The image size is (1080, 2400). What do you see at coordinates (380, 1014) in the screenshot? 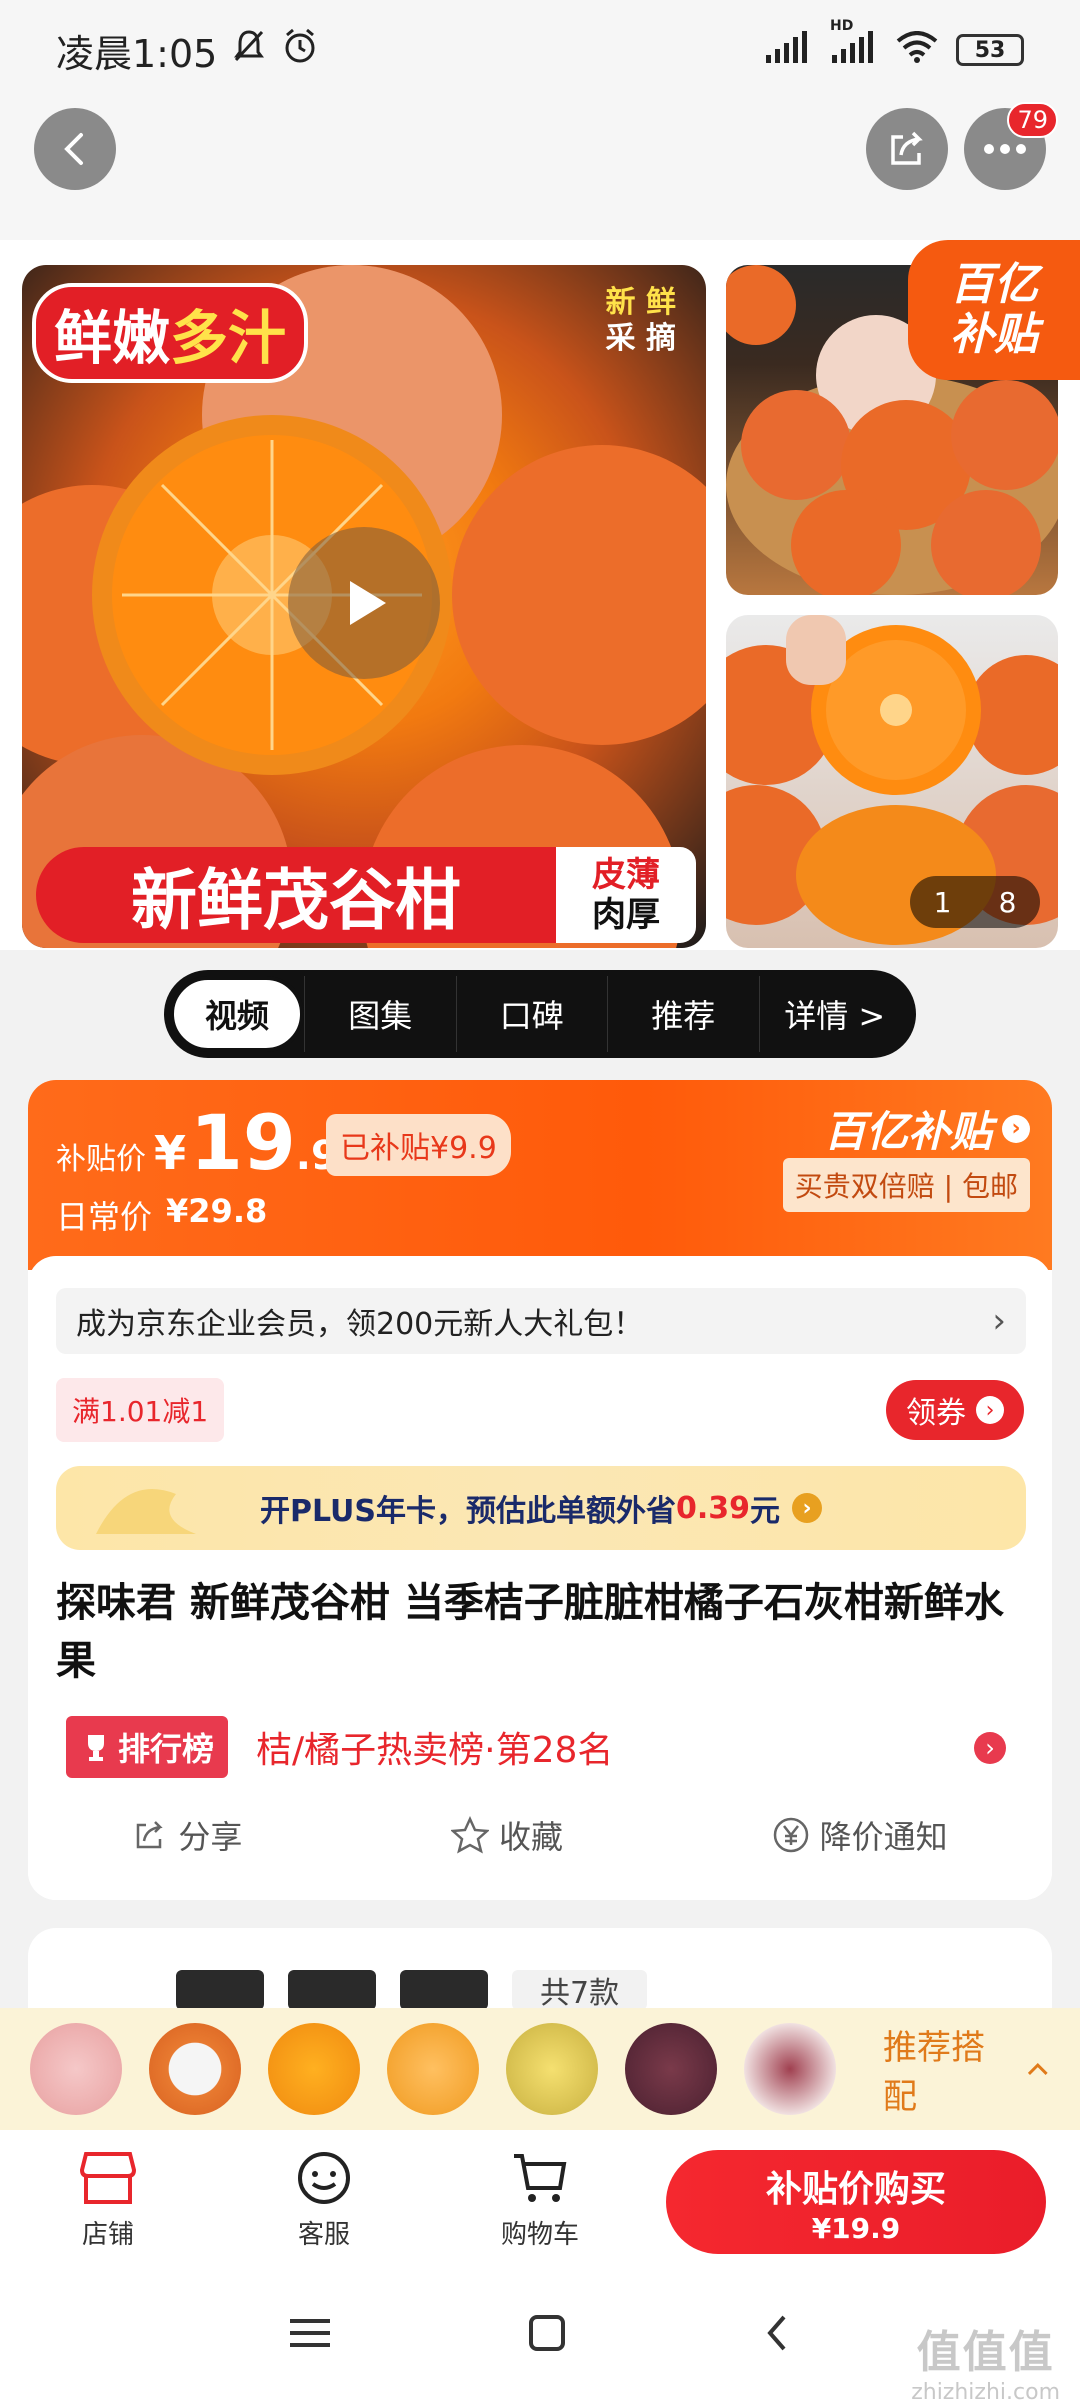
I see `tab-gallery: 图集` at bounding box center [380, 1014].